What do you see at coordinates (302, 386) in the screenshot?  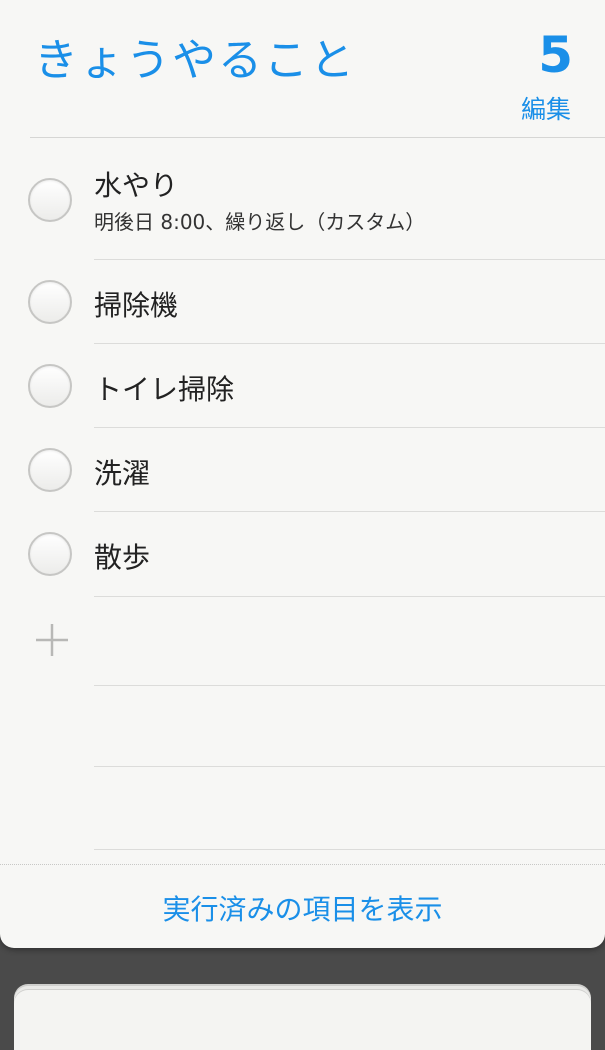 I see `task-row: トイレ掃除` at bounding box center [302, 386].